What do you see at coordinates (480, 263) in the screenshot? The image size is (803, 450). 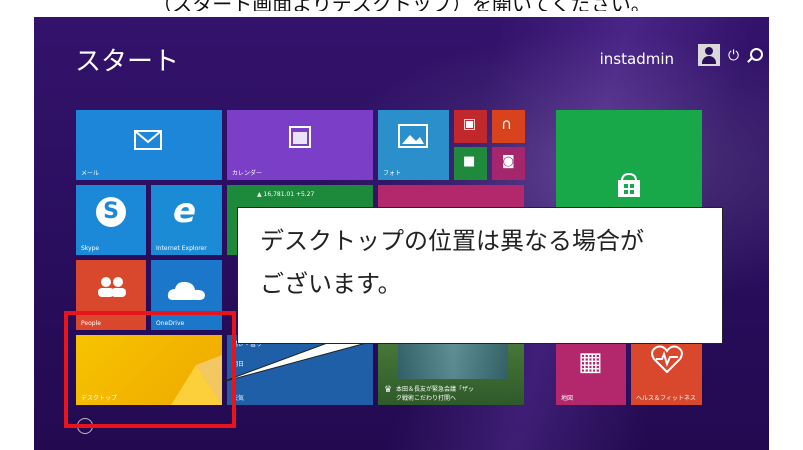 I see `callout-text: デスクトップの位置は異なる場合が ございます。` at bounding box center [480, 263].